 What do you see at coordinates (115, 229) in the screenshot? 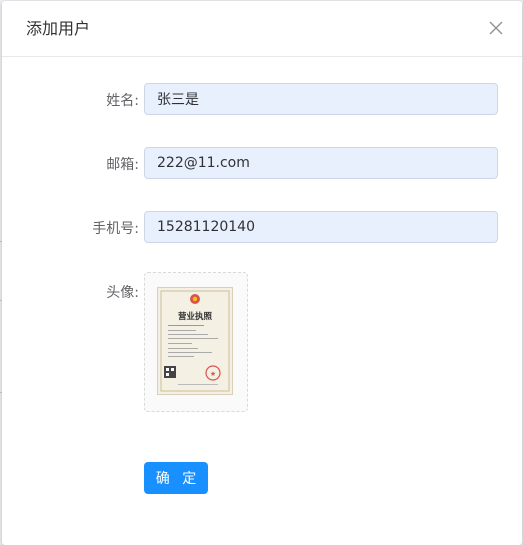
I see `phone-label: 手机号:` at bounding box center [115, 229].